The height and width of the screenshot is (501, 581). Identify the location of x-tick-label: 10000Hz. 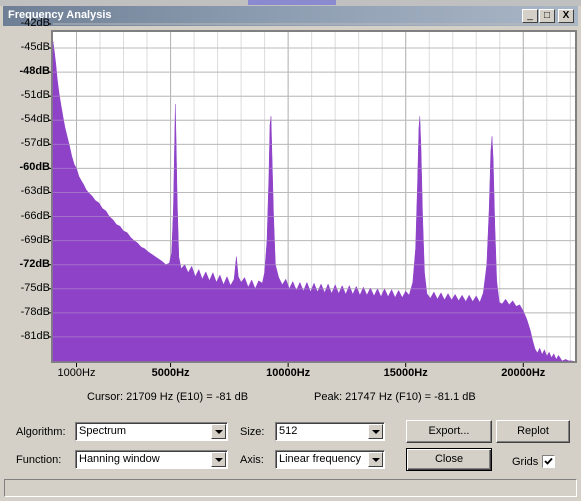
(288, 373).